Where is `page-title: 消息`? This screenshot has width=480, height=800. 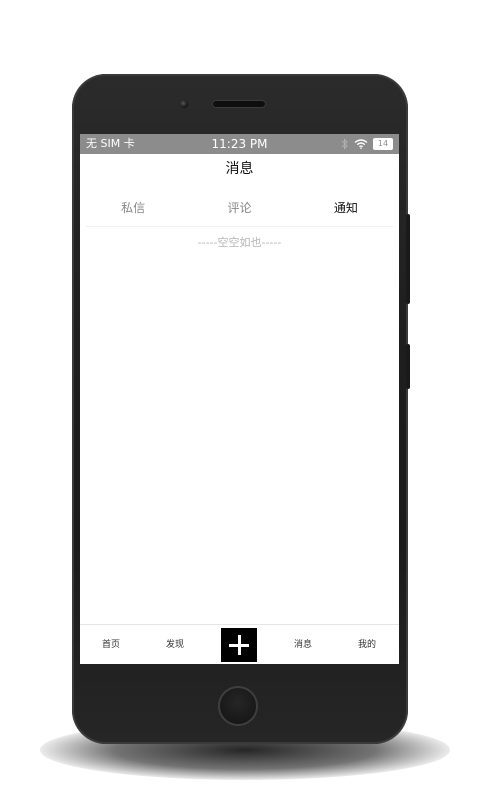
page-title: 消息 is located at coordinates (239, 169).